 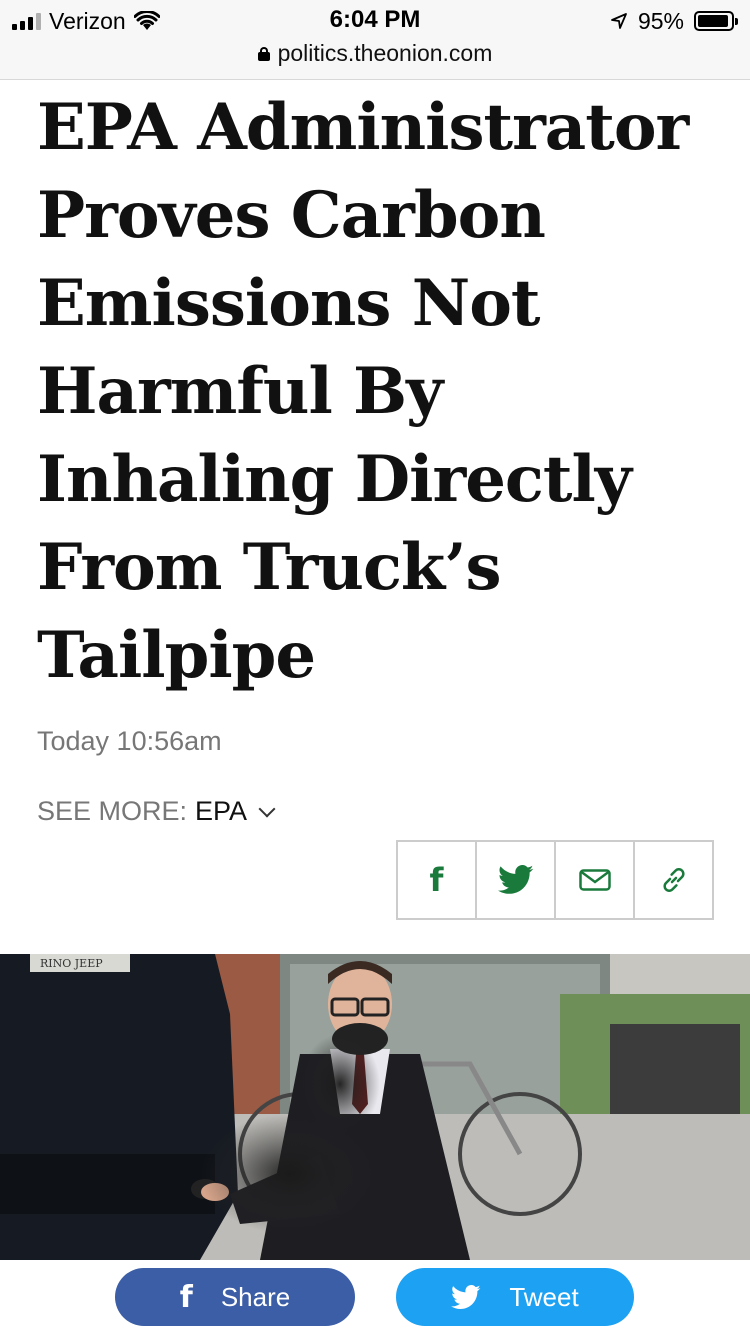 I want to click on see-more-tag: EPA, so click(x=221, y=811).